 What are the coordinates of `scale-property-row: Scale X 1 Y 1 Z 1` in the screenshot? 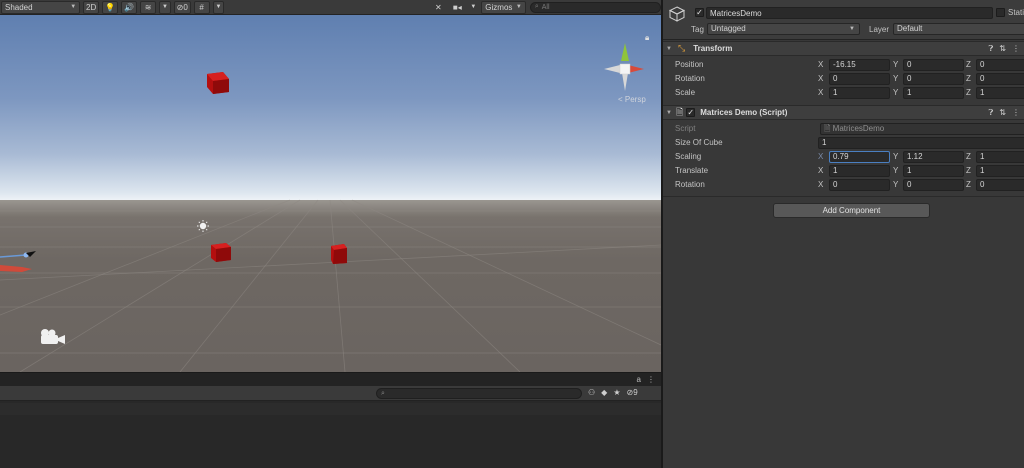 It's located at (843, 93).